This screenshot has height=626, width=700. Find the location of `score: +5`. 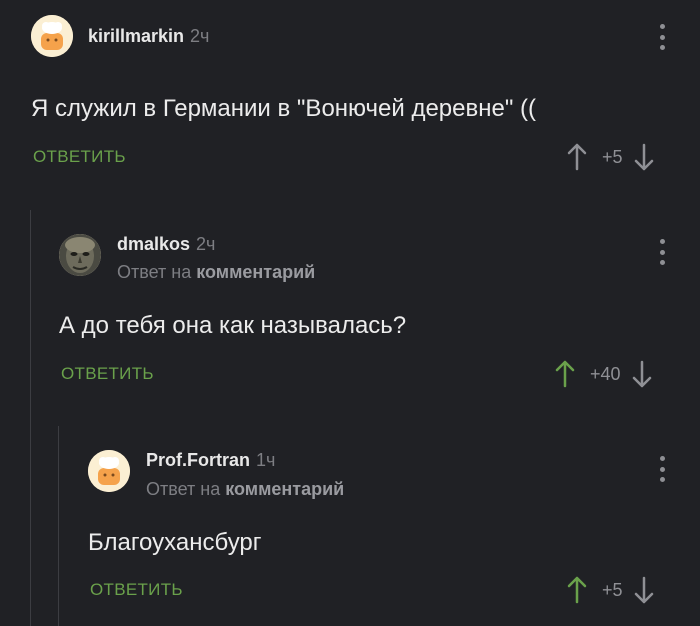

score: +5 is located at coordinates (612, 589).